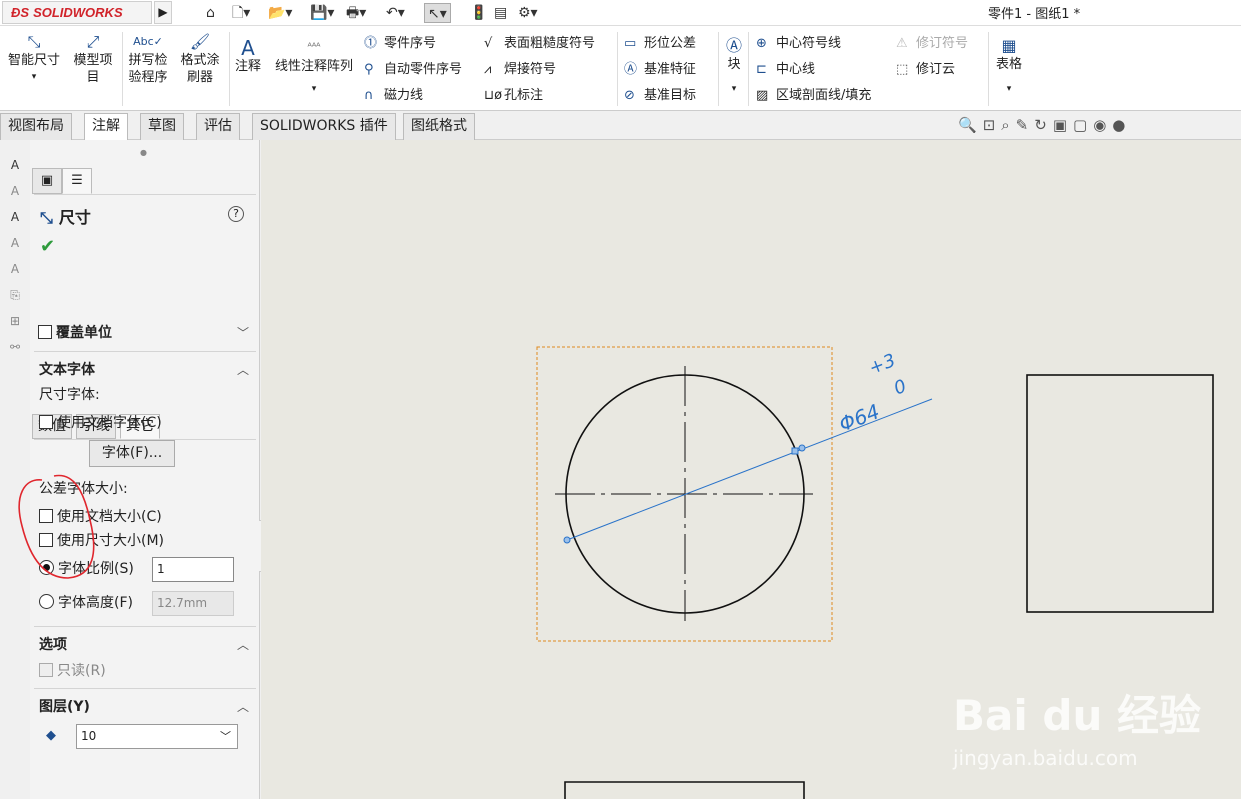  I want to click on smart-dimension-button: ⤡ 智能尺寸 ▾, so click(34, 59).